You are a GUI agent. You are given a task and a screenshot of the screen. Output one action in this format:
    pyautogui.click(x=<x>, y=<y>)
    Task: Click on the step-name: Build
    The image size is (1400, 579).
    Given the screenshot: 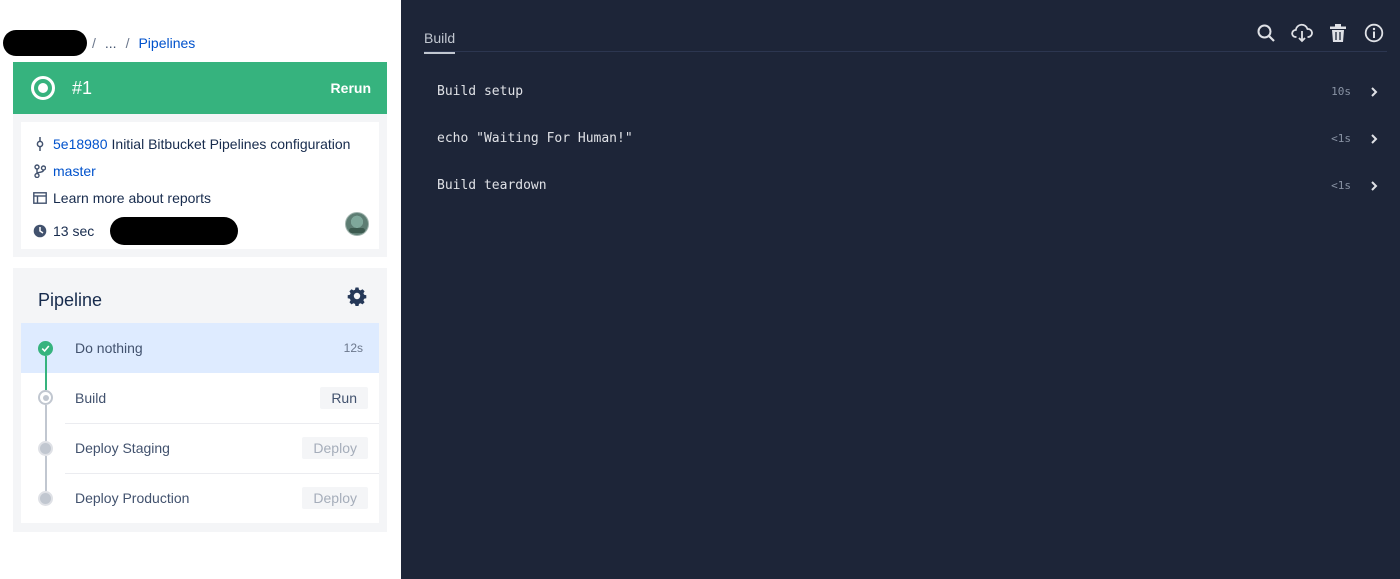 What is the action you would take?
    pyautogui.click(x=91, y=398)
    